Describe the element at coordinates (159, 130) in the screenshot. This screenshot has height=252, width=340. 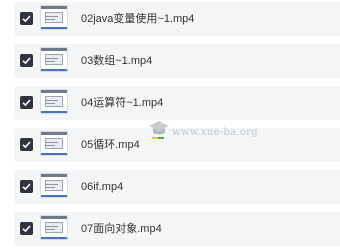
I see `graduation-cap-icon` at that location.